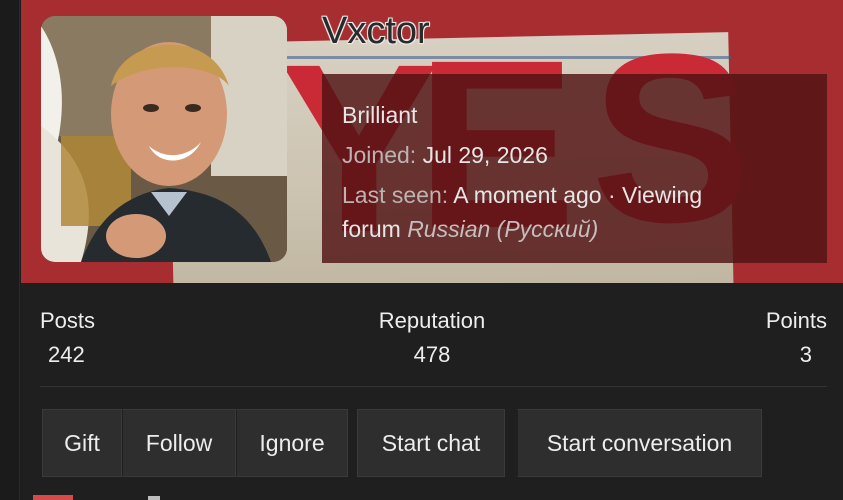 The width and height of the screenshot is (843, 500). Describe the element at coordinates (432, 354) in the screenshot. I see `reputation-count: 478` at that location.